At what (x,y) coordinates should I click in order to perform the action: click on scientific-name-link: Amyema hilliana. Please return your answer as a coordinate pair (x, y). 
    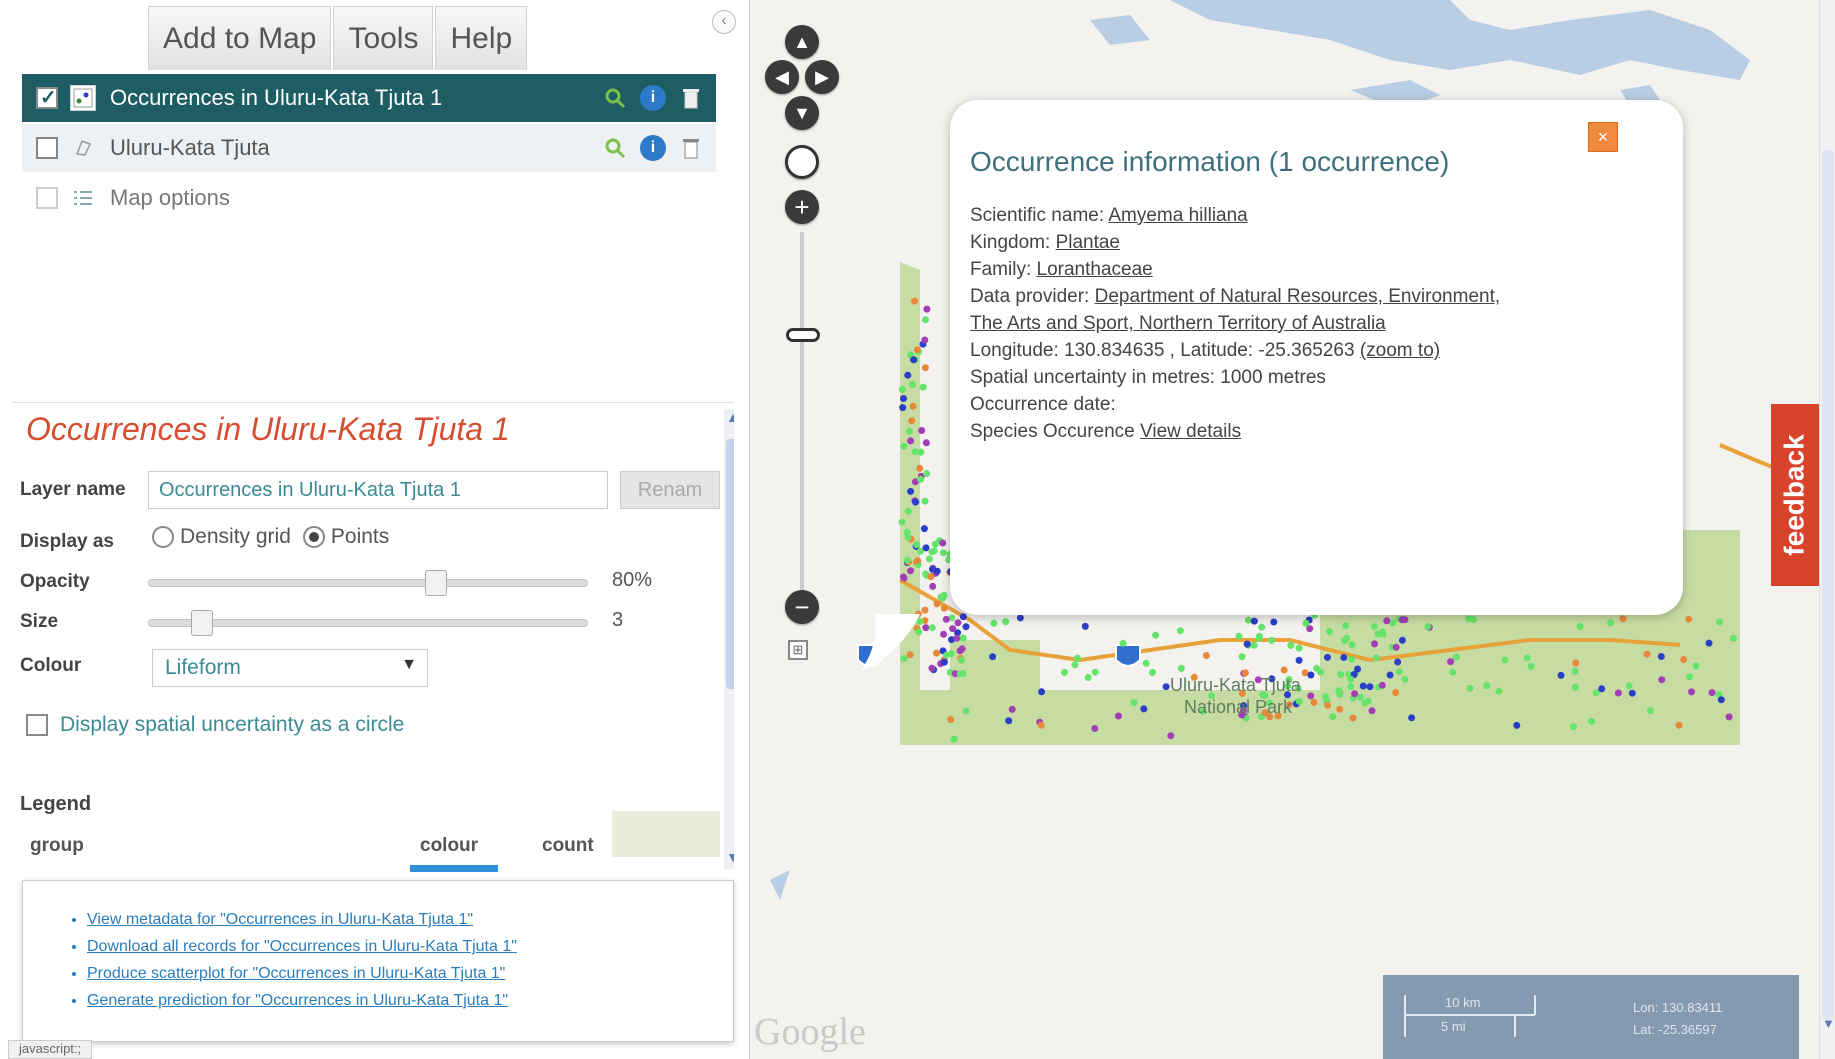
    Looking at the image, I should click on (1177, 215).